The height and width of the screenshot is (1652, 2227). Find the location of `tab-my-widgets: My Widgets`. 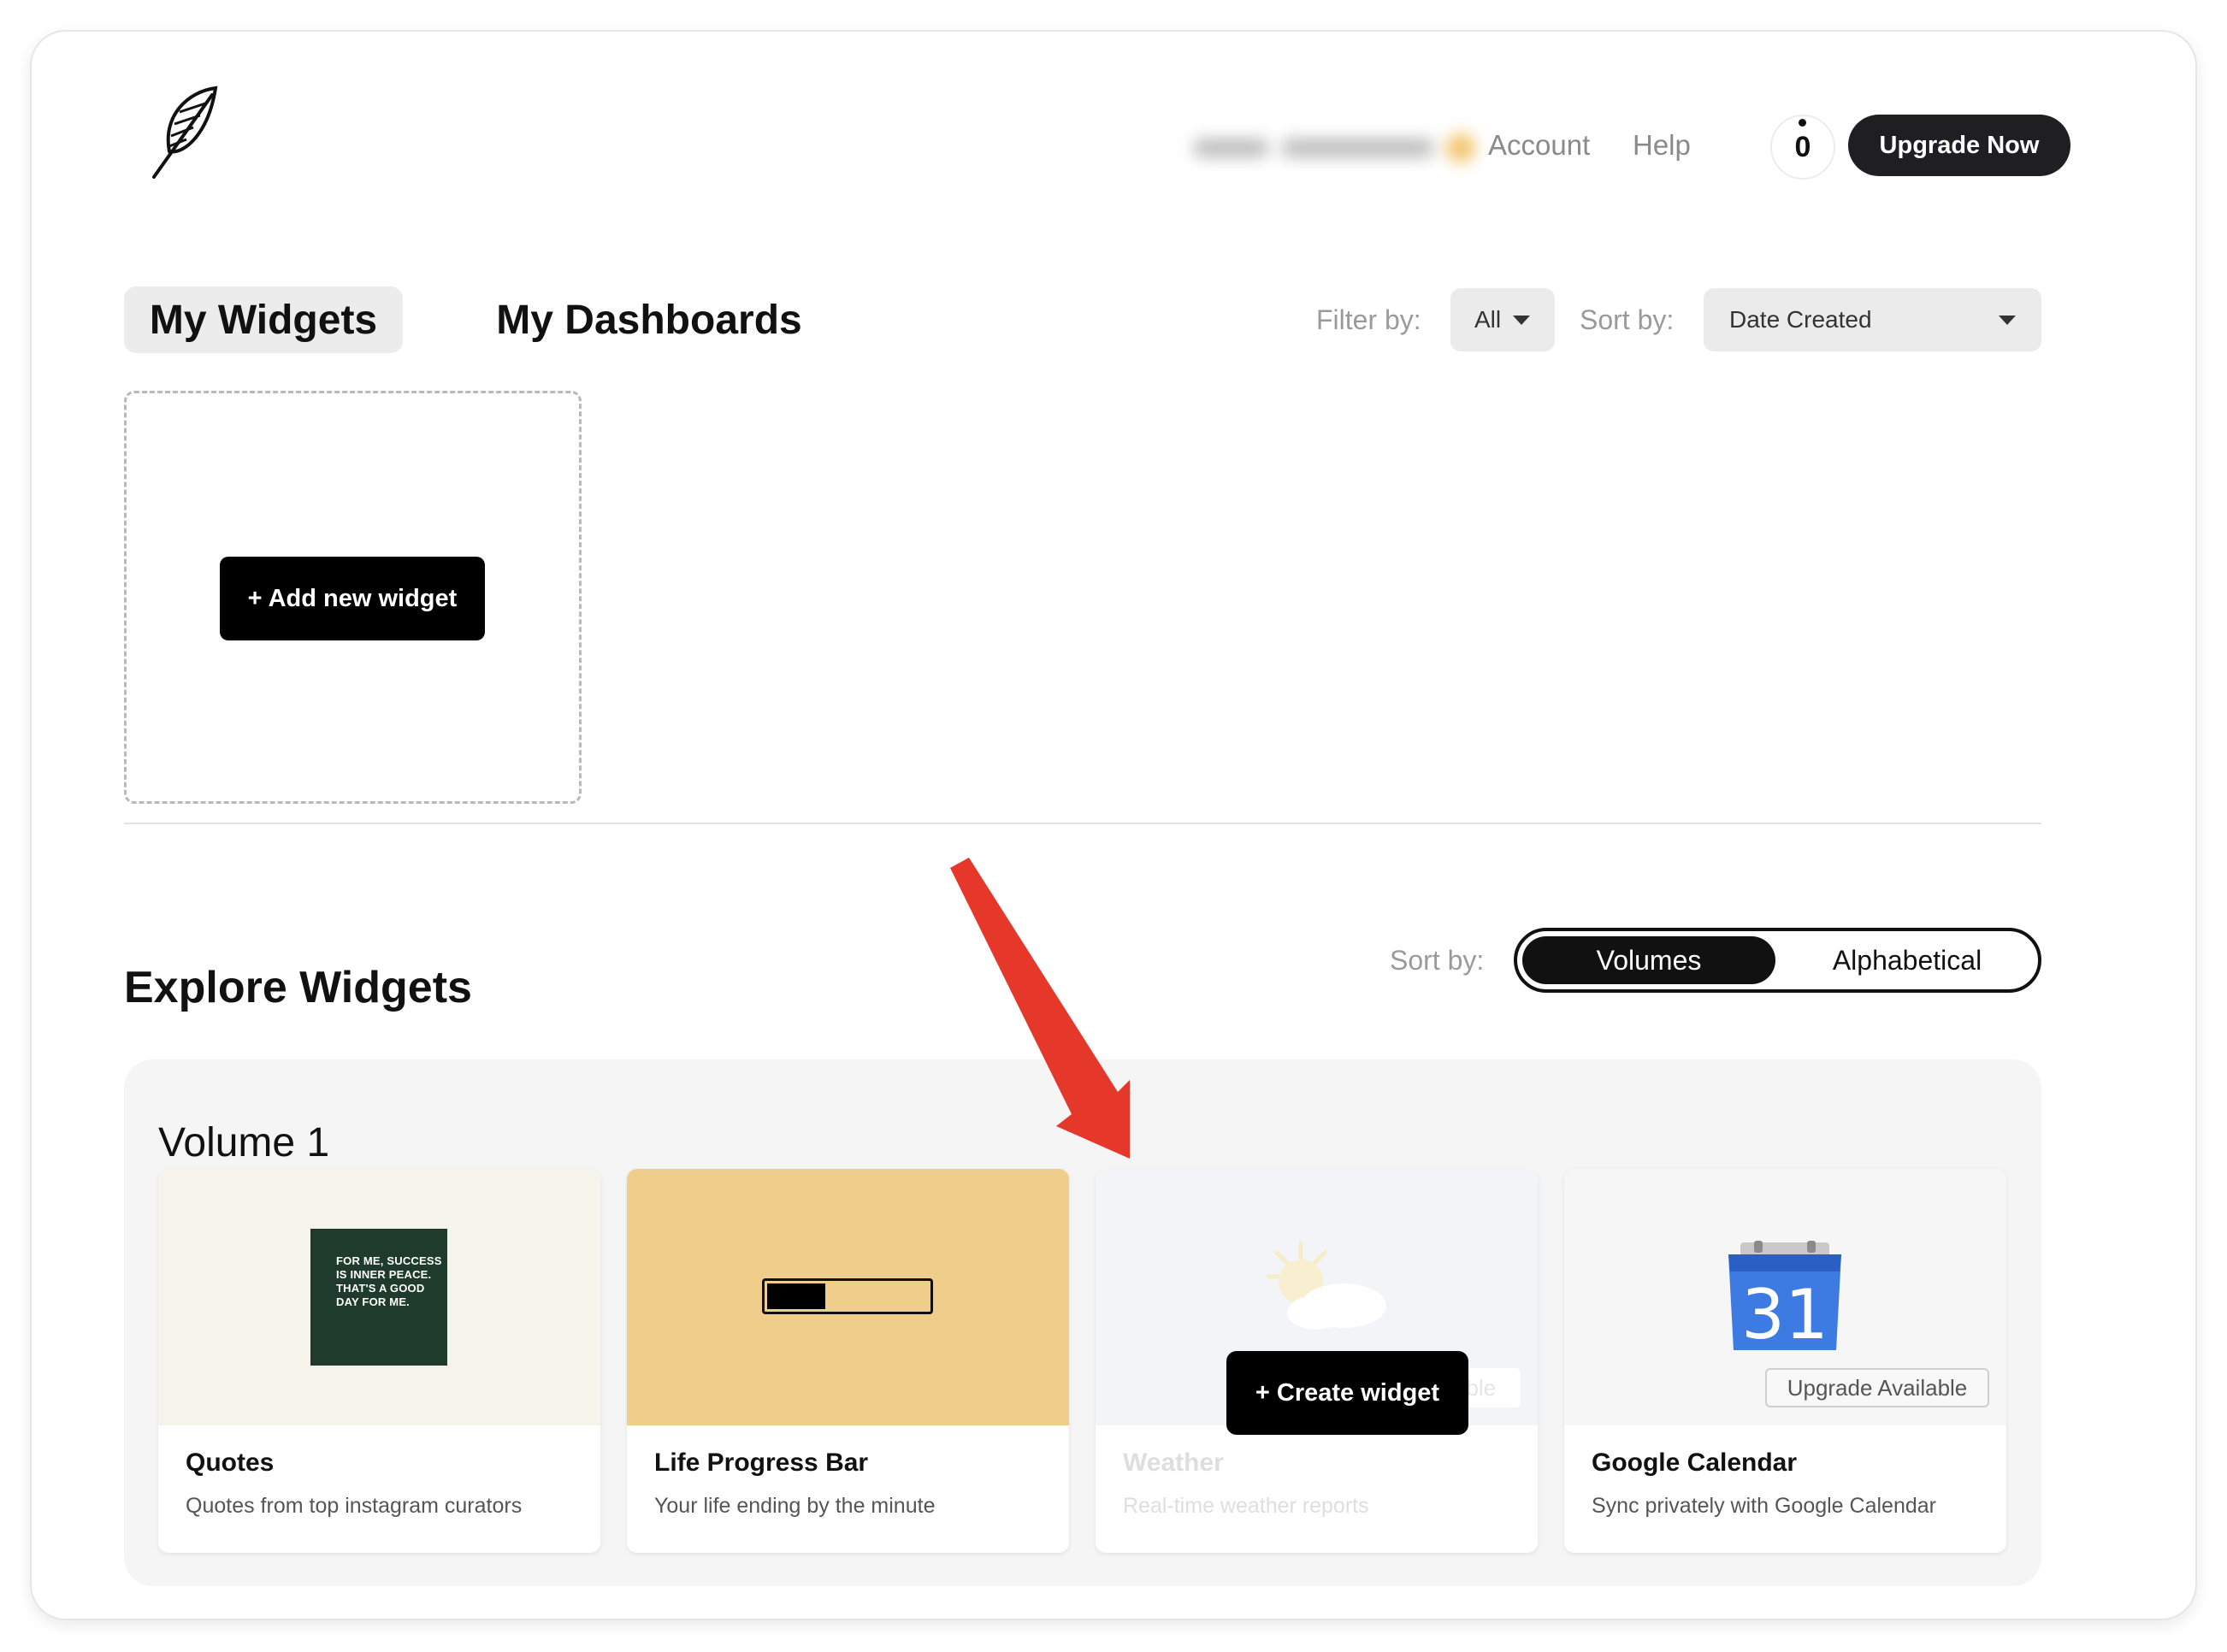

tab-my-widgets: My Widgets is located at coordinates (263, 319).